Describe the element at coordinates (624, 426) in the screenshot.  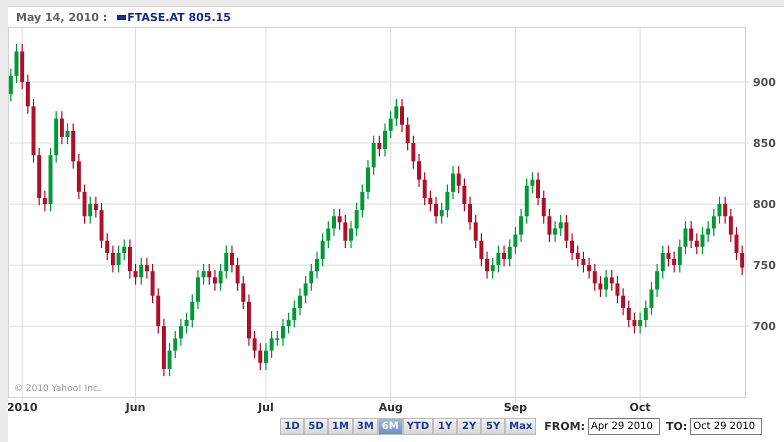
I see `from-date-field: Apr 29 2010` at that location.